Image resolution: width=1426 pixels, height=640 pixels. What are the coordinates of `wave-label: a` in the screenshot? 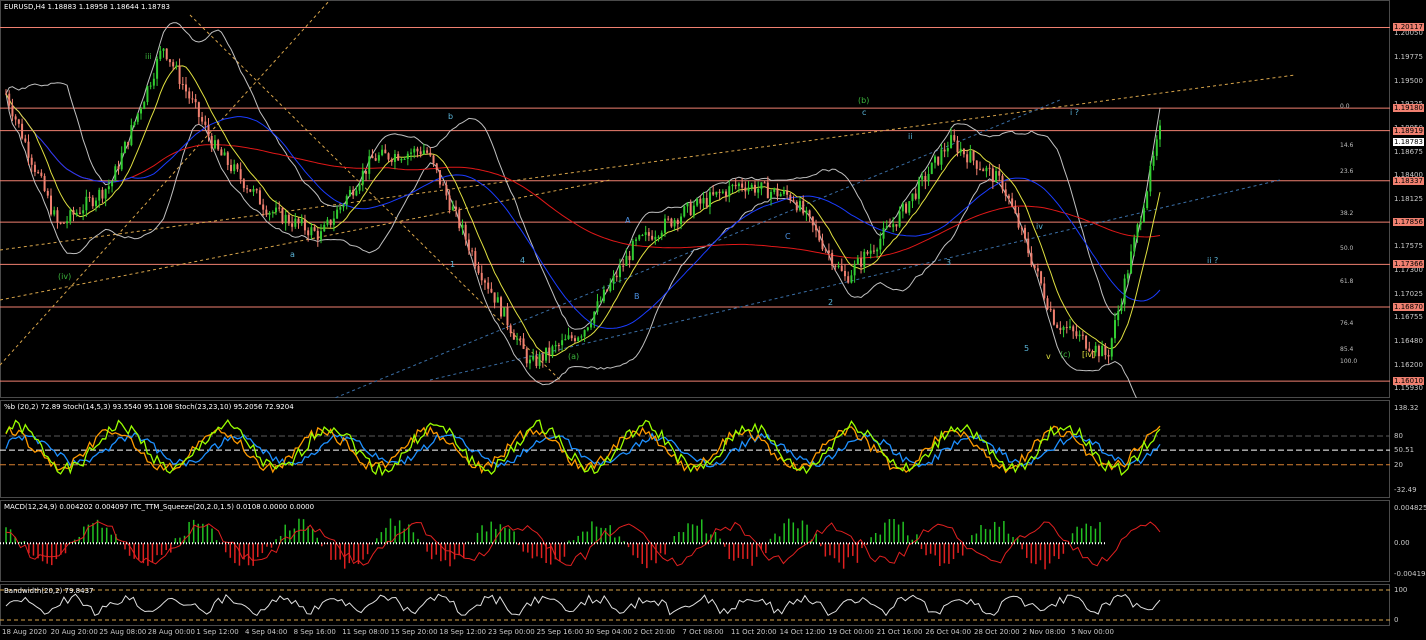 It's located at (292, 254).